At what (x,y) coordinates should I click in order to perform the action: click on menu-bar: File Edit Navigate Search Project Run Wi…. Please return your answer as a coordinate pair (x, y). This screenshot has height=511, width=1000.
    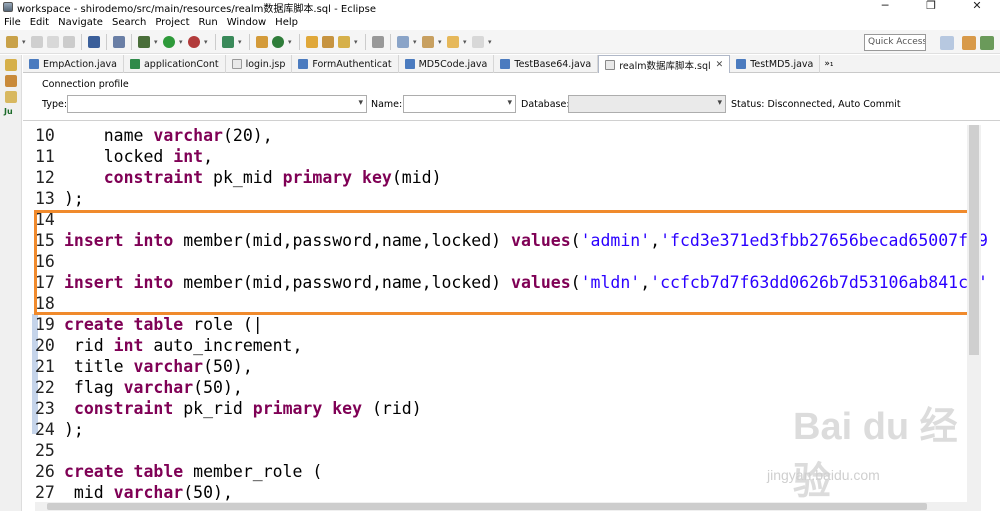
    Looking at the image, I should click on (500, 22).